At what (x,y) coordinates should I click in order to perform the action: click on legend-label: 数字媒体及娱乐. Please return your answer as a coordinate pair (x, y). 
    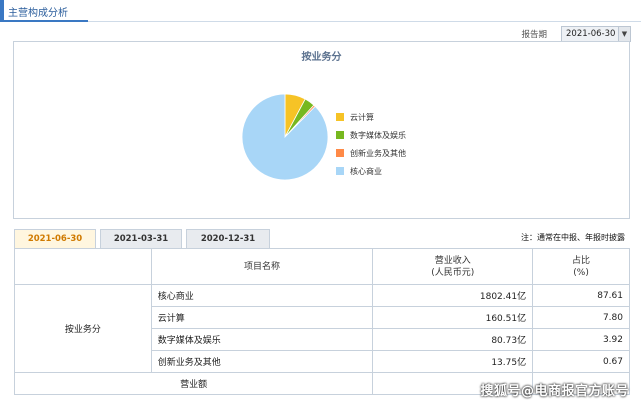
    Looking at the image, I should click on (378, 135).